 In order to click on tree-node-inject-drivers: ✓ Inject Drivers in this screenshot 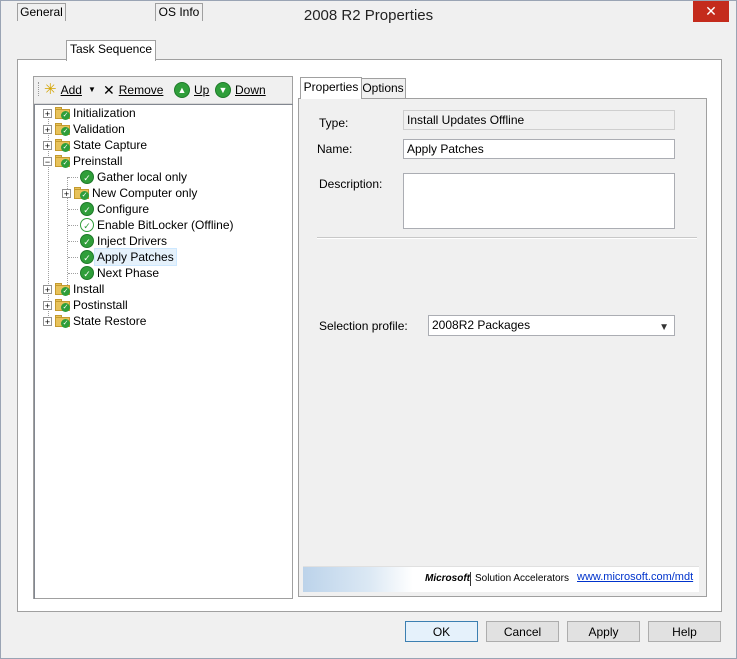, I will do `click(117, 241)`.